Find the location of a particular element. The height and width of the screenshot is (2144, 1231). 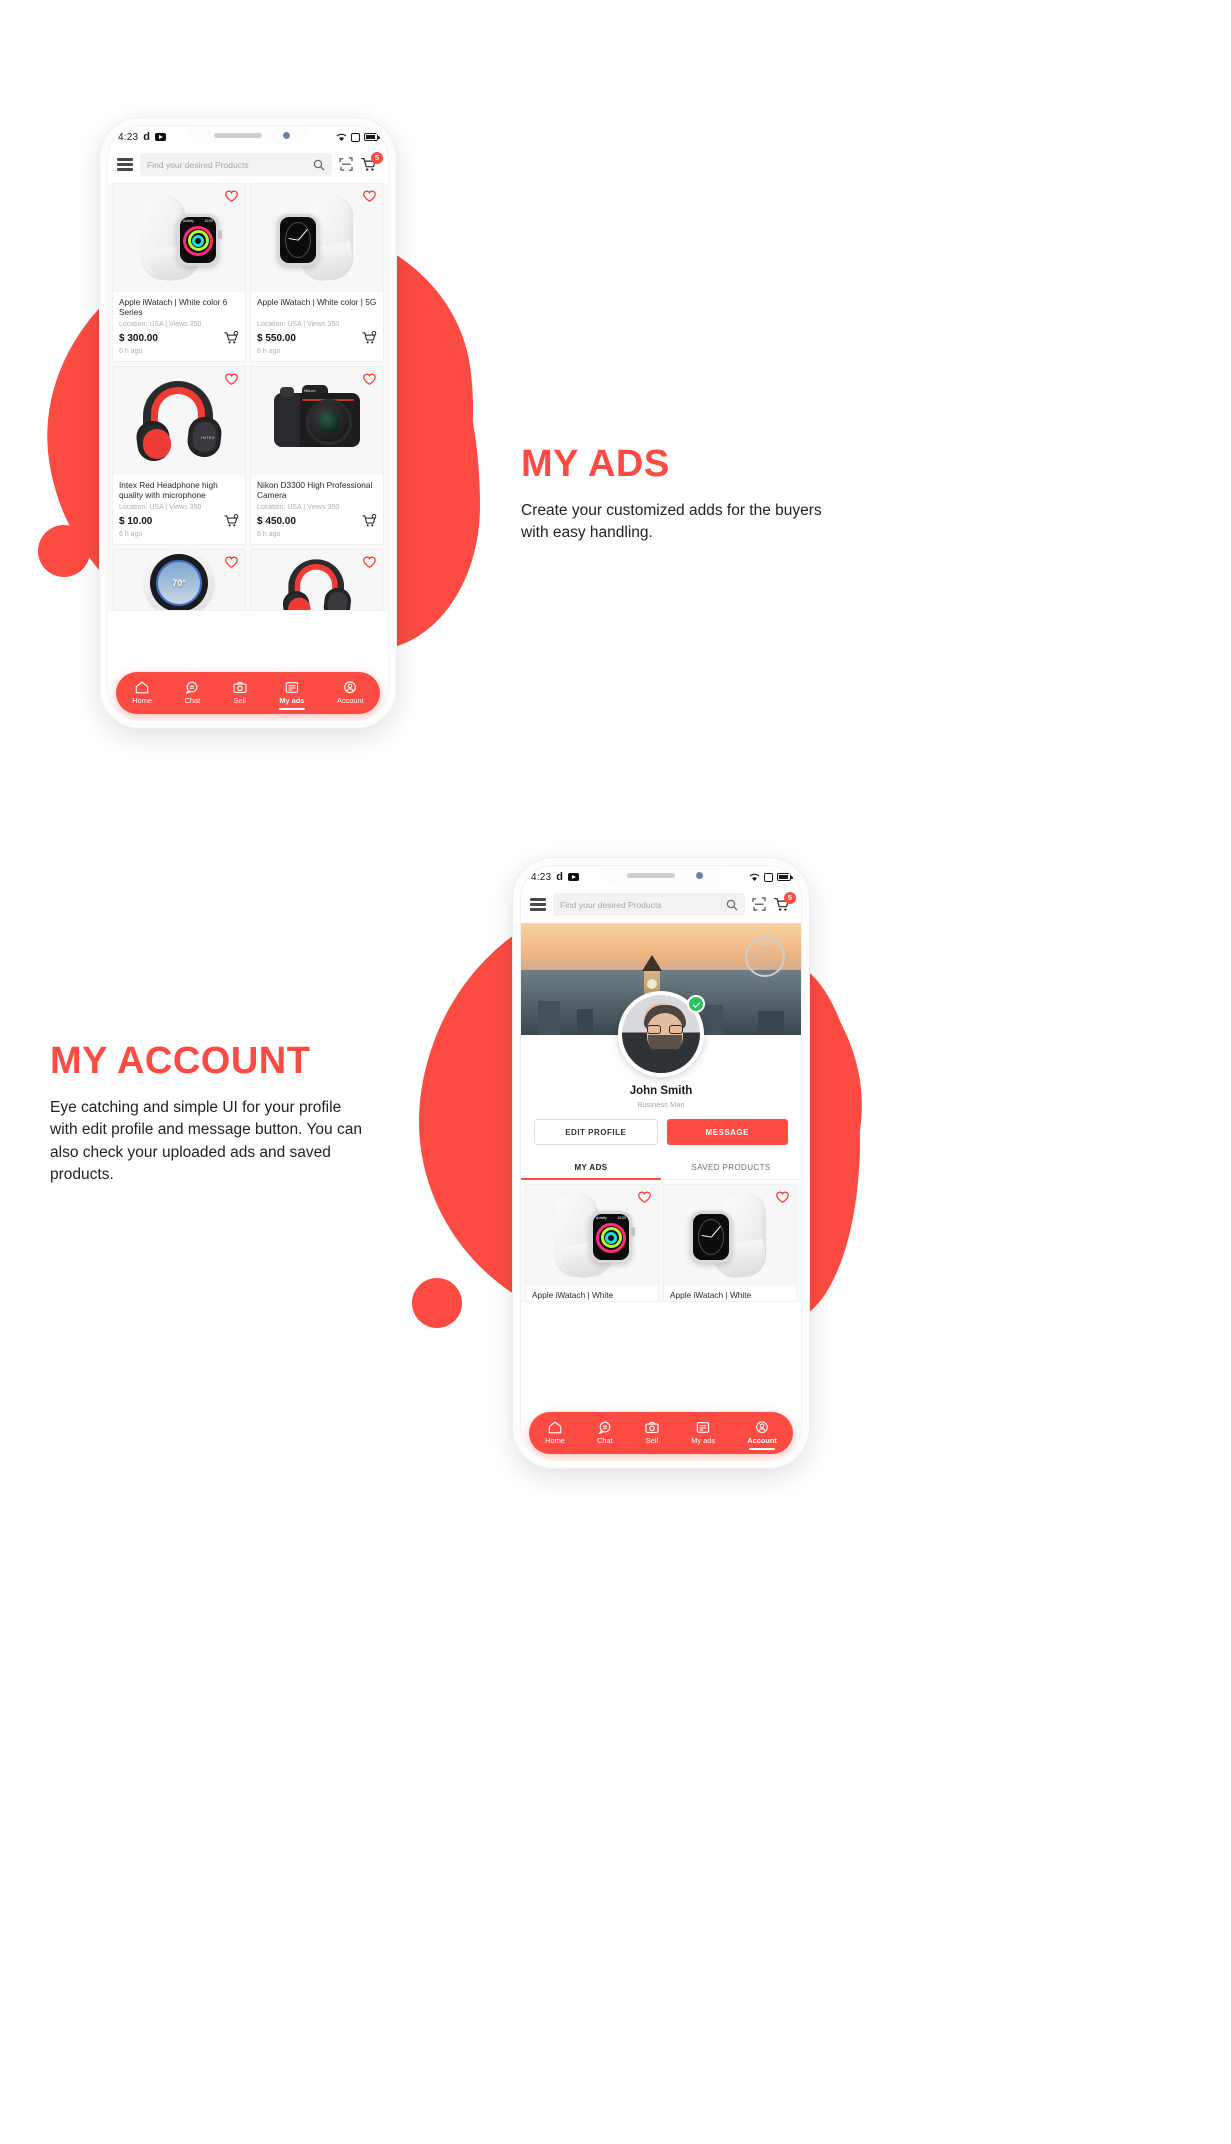

product-price: $ 450.00 is located at coordinates (276, 521).